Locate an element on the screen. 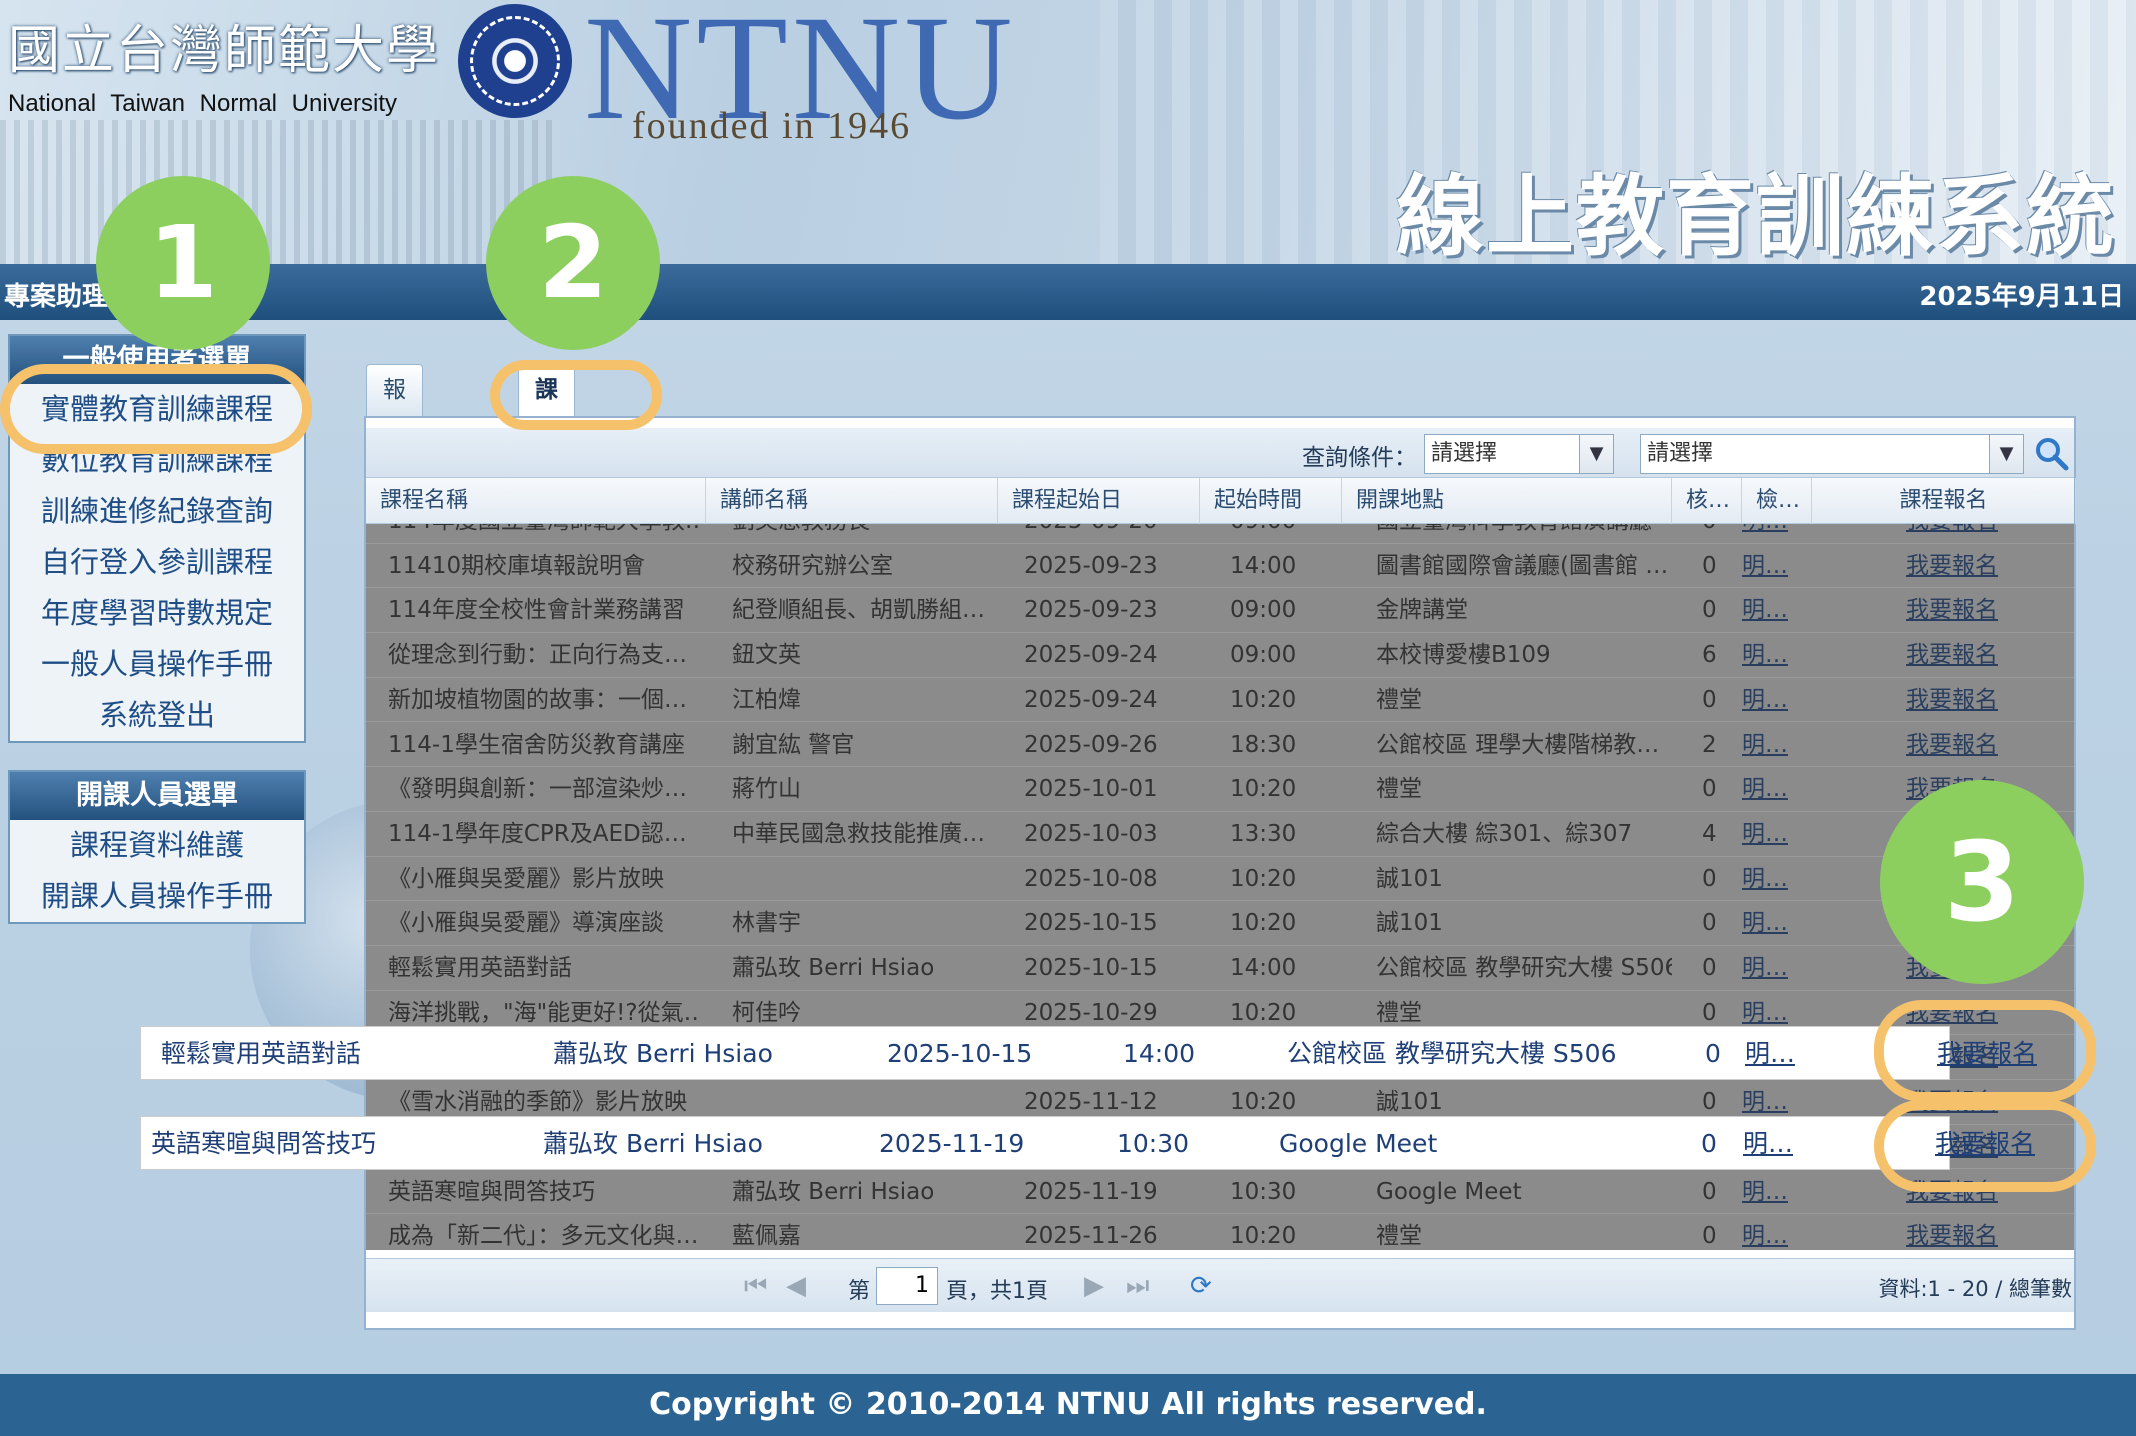  hl-start-date: 2025-11-19 is located at coordinates (952, 1143).